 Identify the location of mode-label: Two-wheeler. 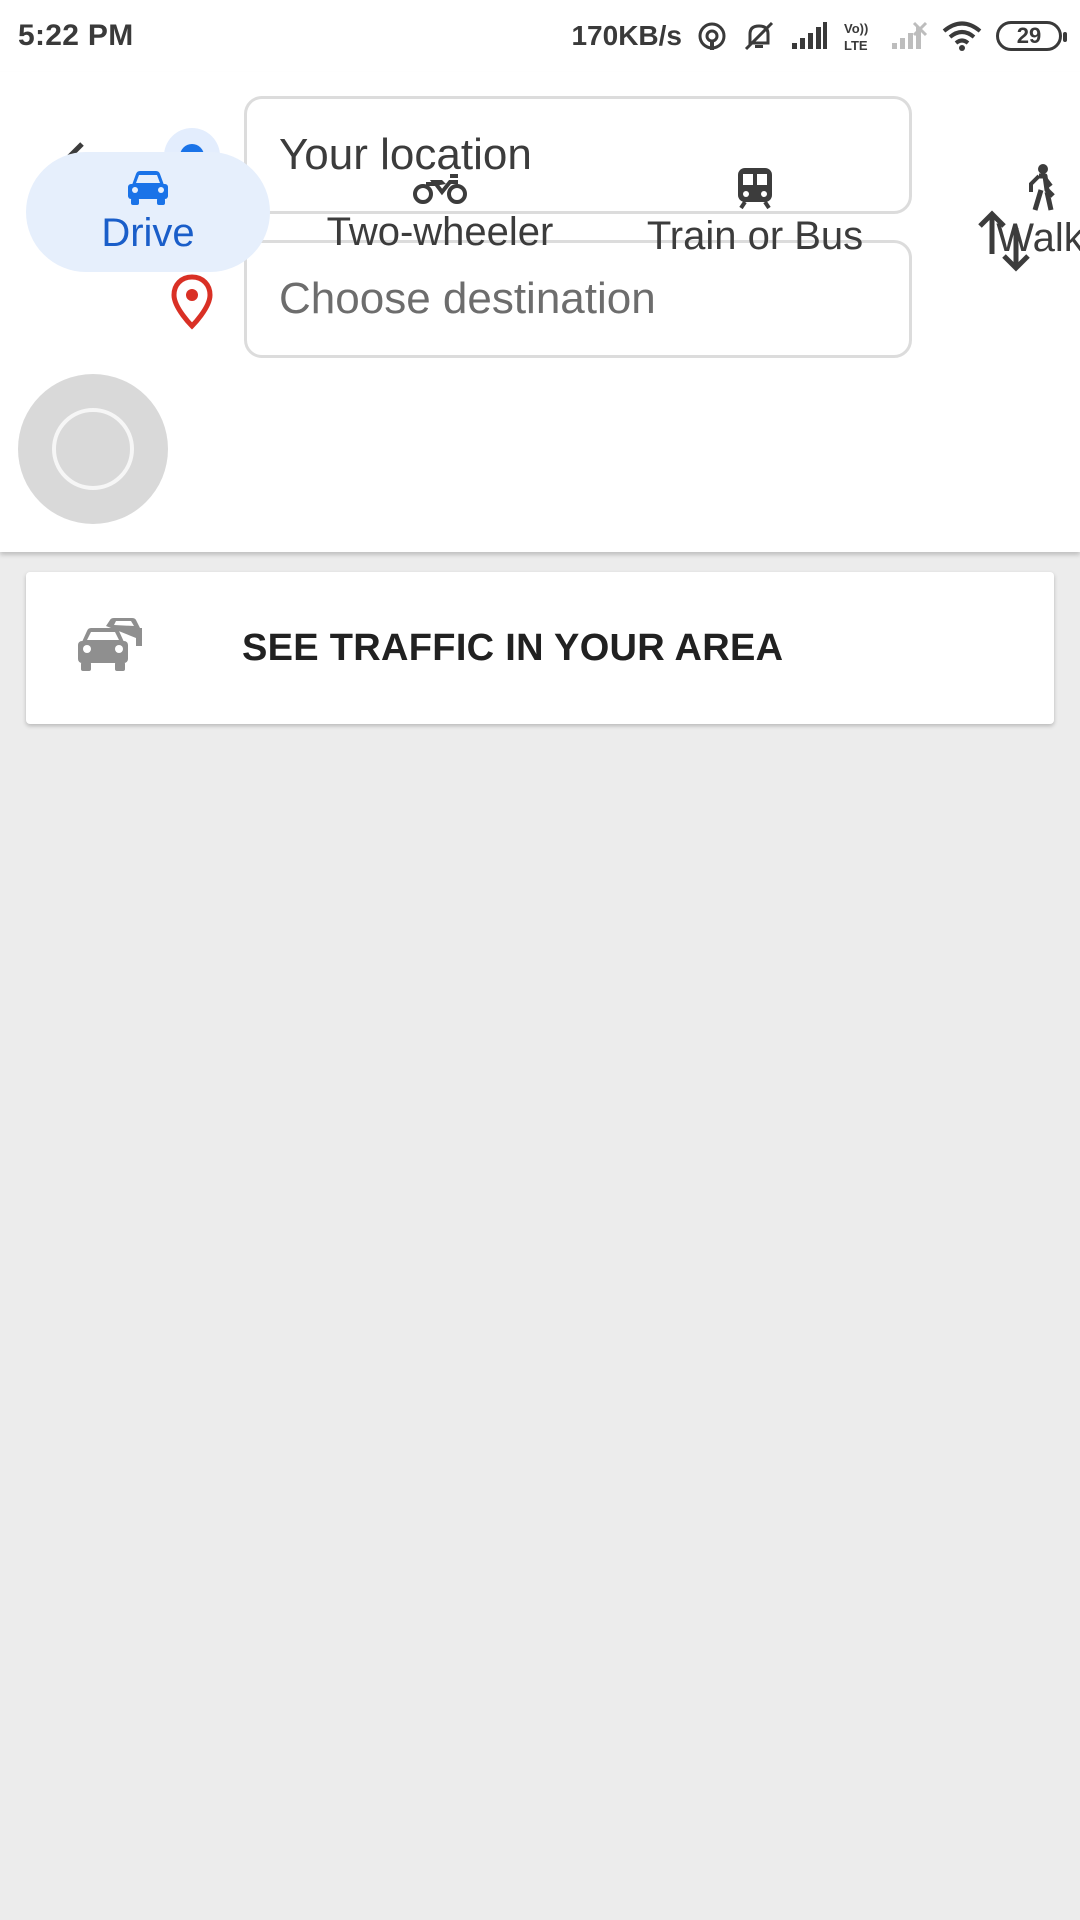
(440, 231).